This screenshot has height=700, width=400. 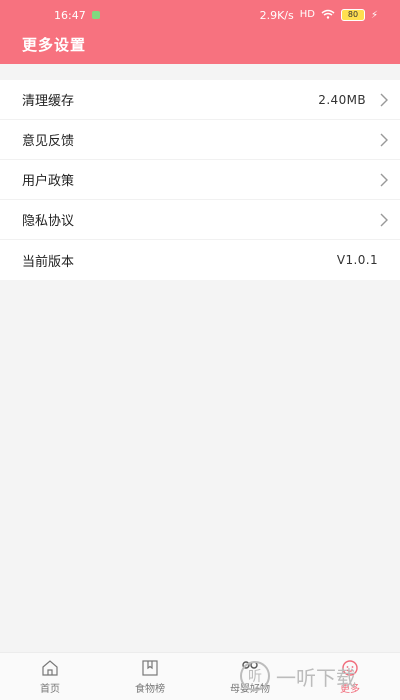 I want to click on home-icon, so click(x=50, y=667).